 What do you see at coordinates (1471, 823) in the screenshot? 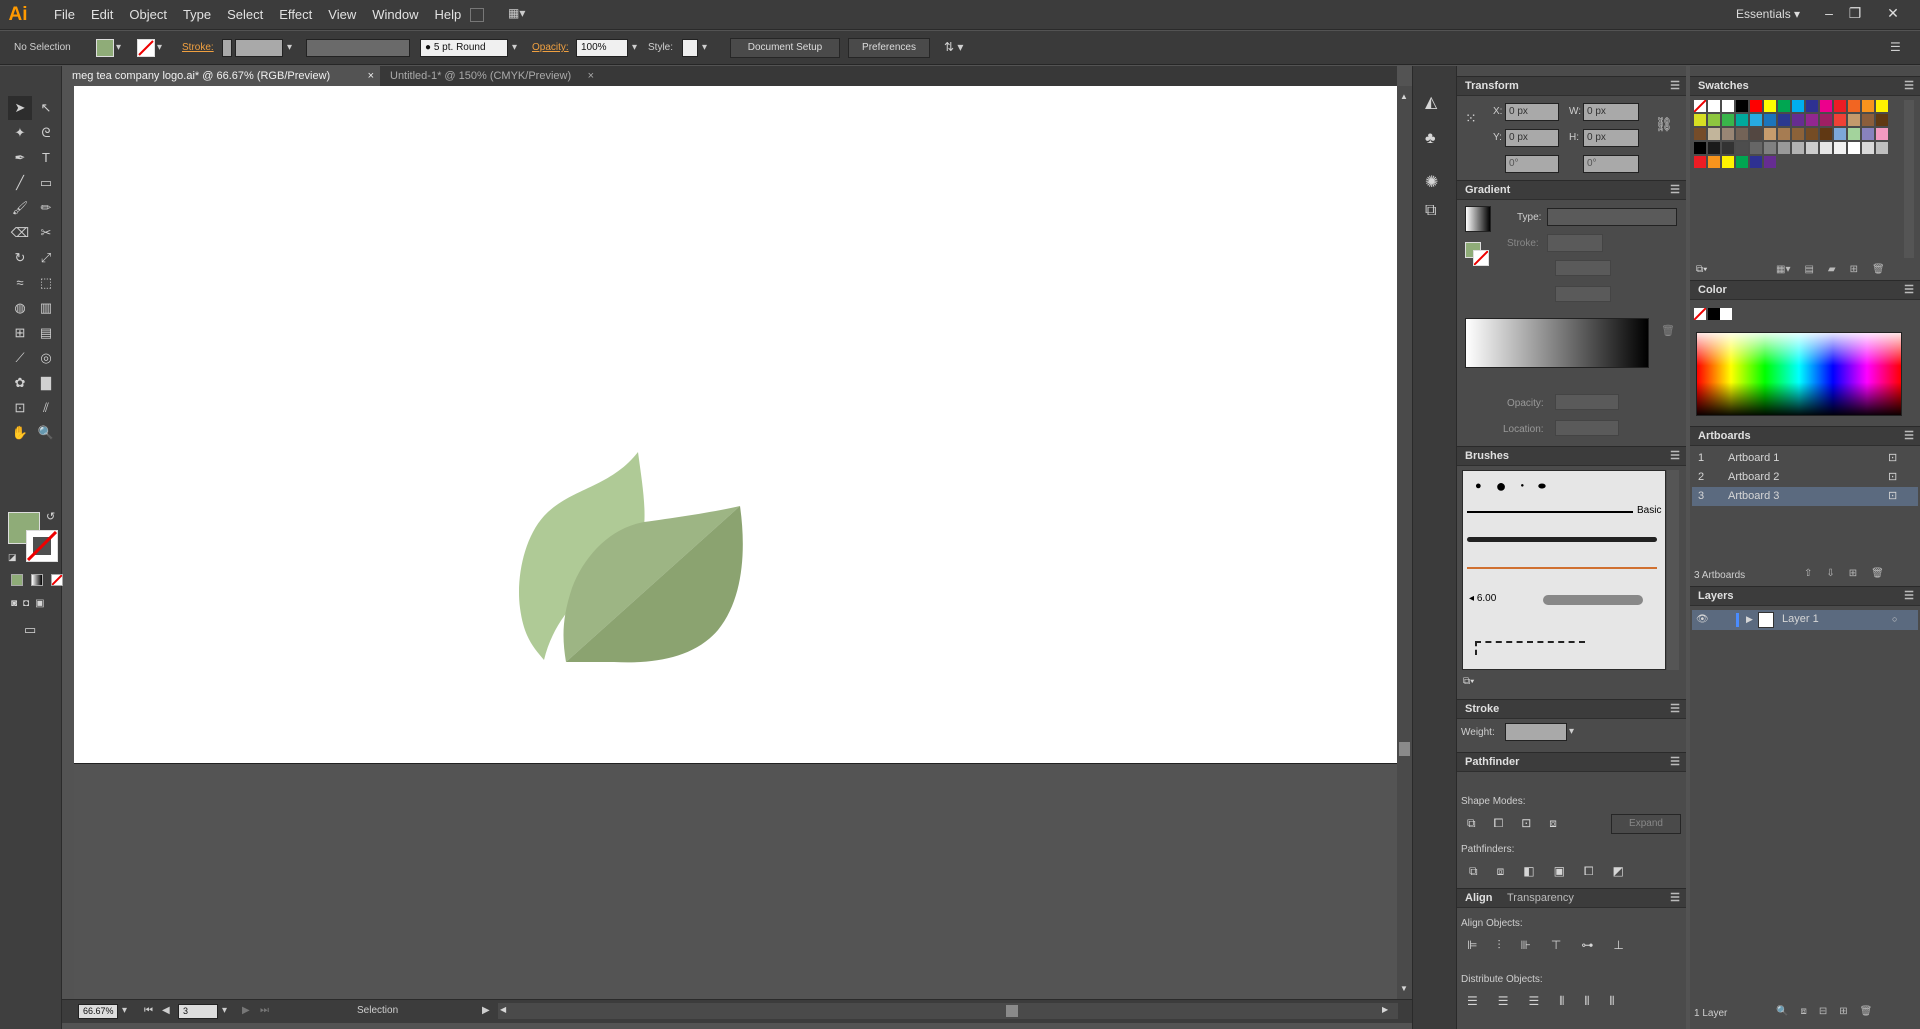
I see `unite-icon: ⧉` at bounding box center [1471, 823].